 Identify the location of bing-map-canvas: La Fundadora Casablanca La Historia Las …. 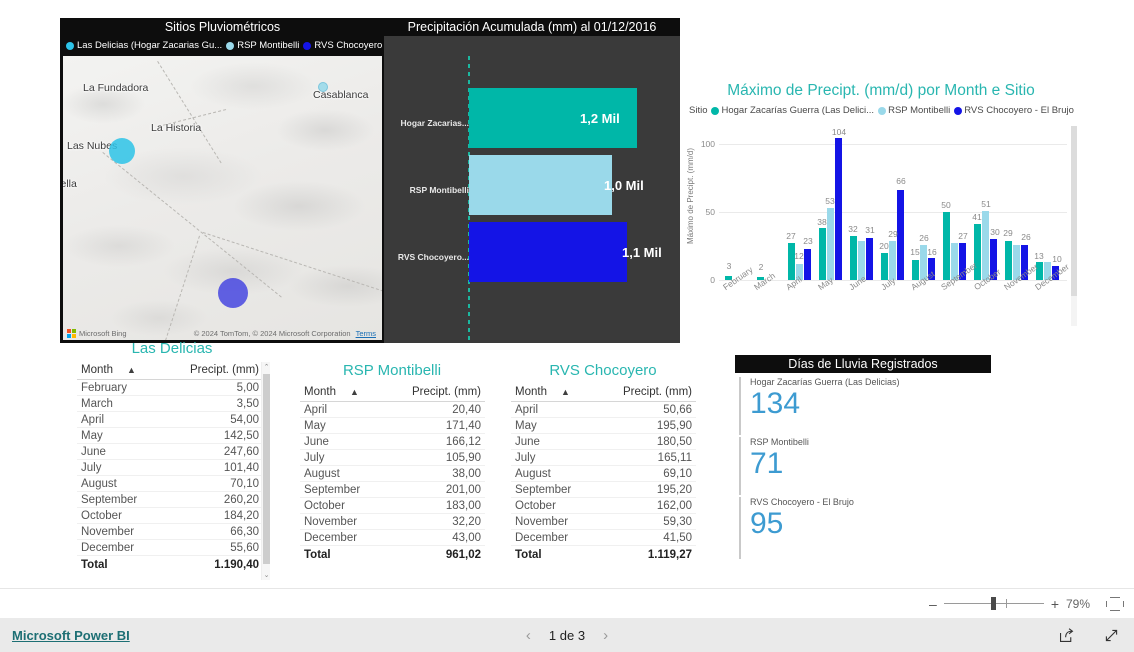
(222, 198).